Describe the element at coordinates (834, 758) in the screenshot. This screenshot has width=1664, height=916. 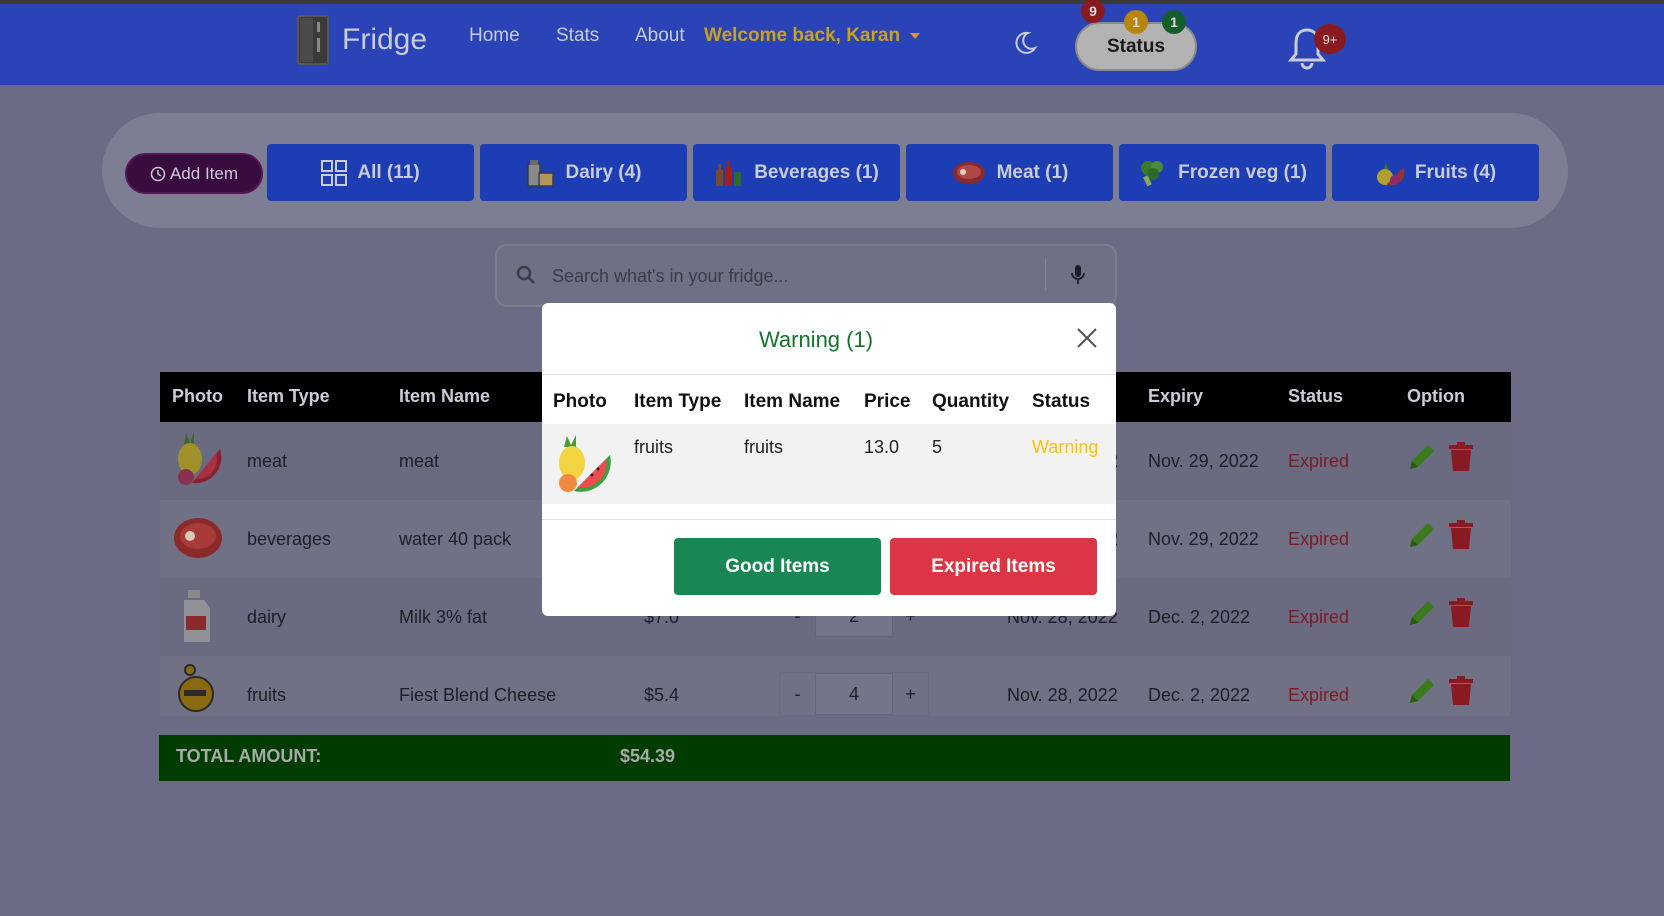
I see `total-bar` at that location.